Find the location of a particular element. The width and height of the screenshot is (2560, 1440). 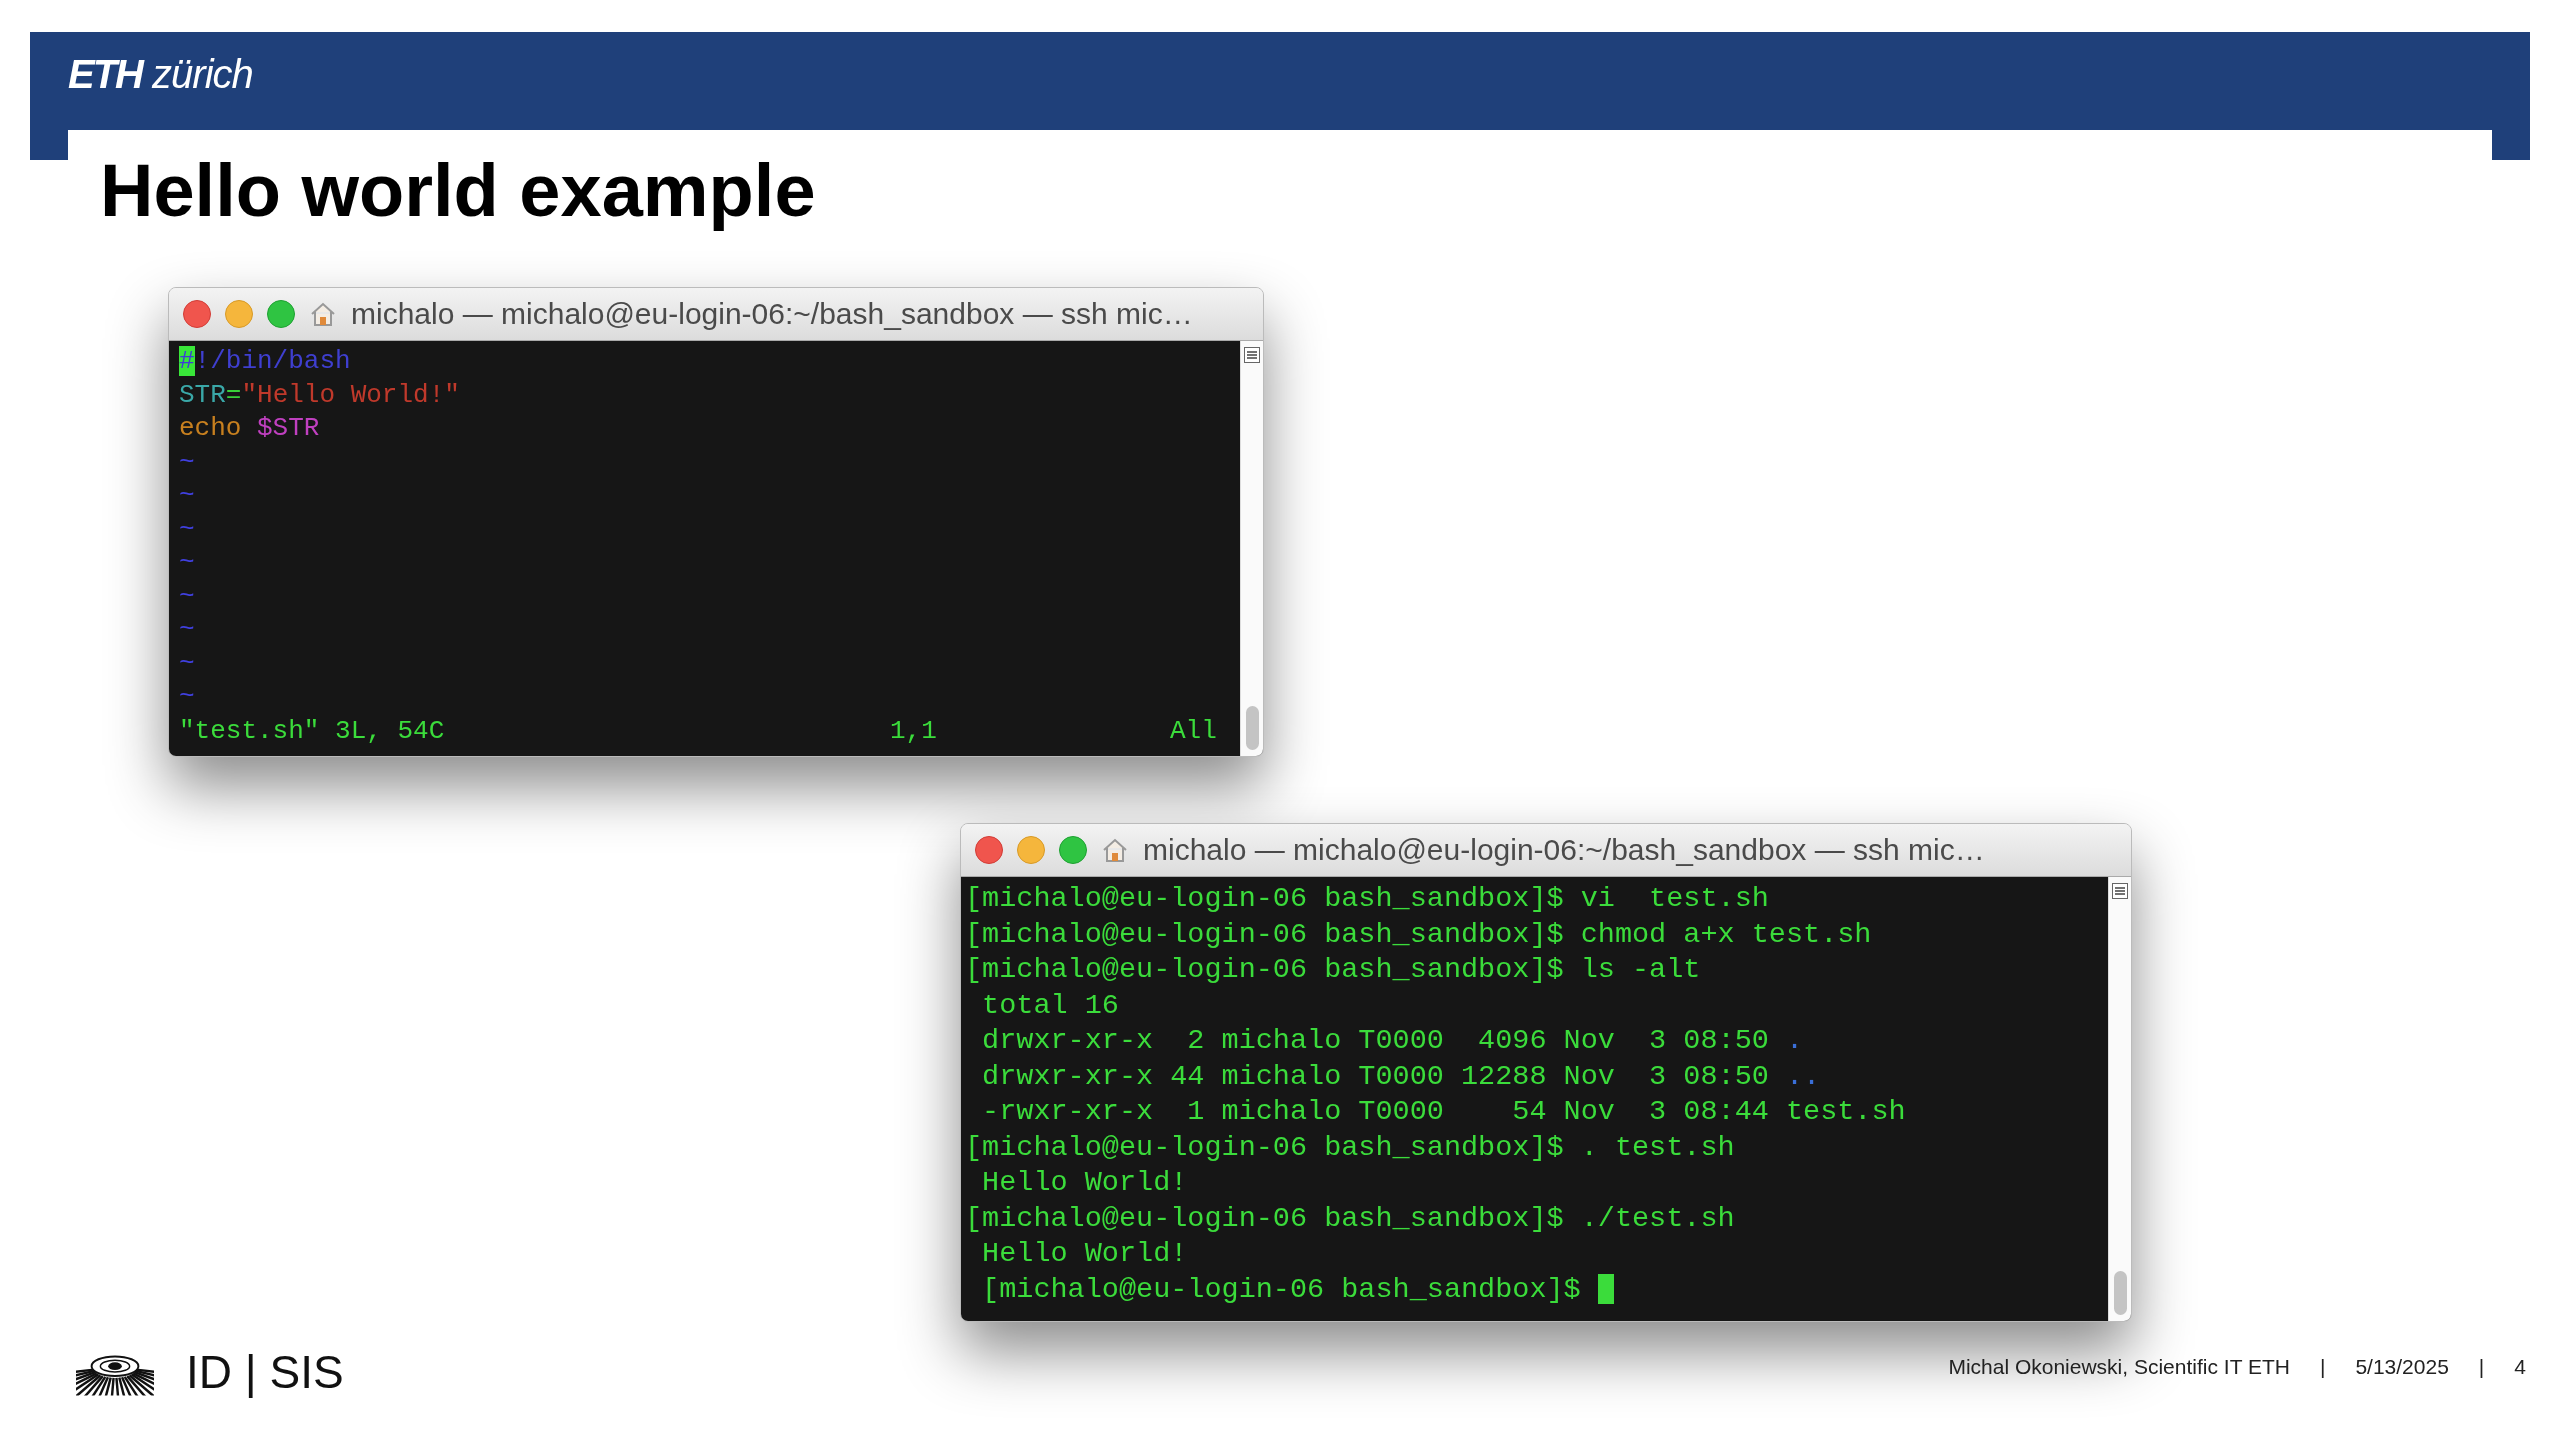

terminal-line: echo $STR is located at coordinates (249, 428).